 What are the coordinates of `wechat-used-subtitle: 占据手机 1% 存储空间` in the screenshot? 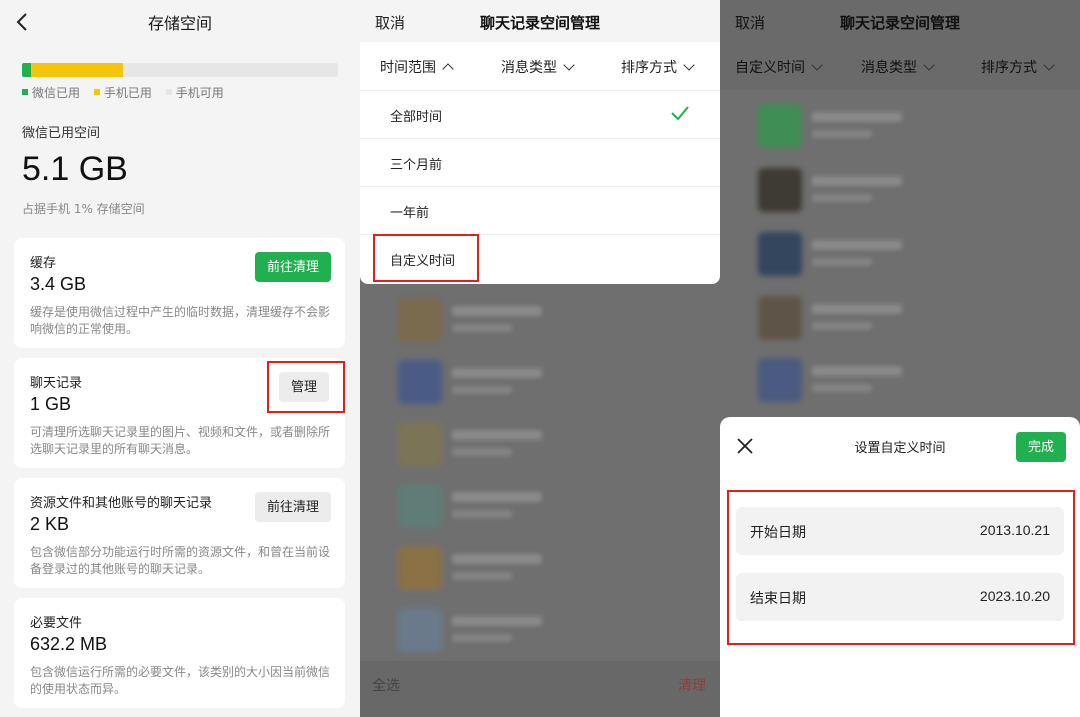 It's located at (83, 209).